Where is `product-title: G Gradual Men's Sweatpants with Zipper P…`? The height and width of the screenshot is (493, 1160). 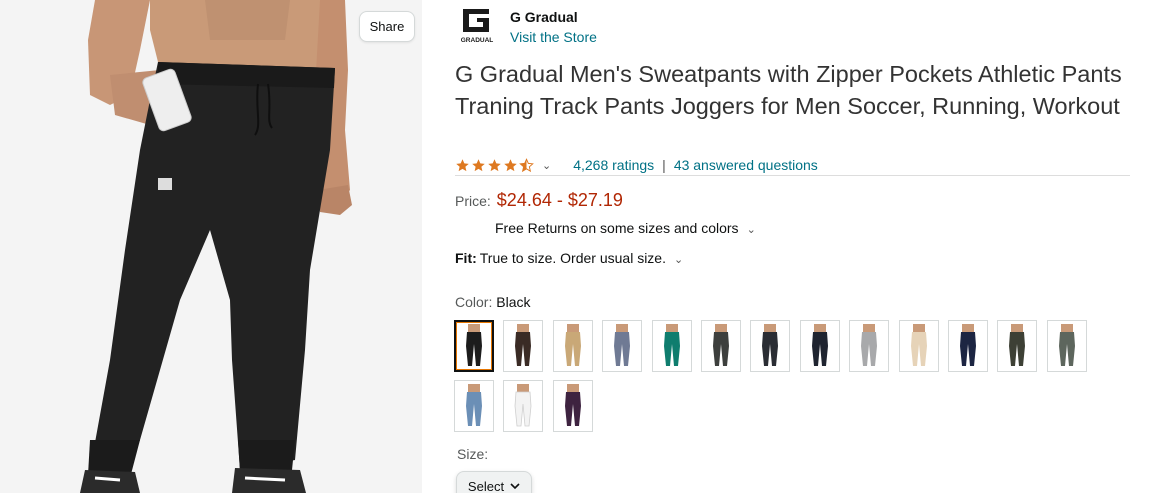 product-title: G Gradual Men's Sweatpants with Zipper P… is located at coordinates (788, 90).